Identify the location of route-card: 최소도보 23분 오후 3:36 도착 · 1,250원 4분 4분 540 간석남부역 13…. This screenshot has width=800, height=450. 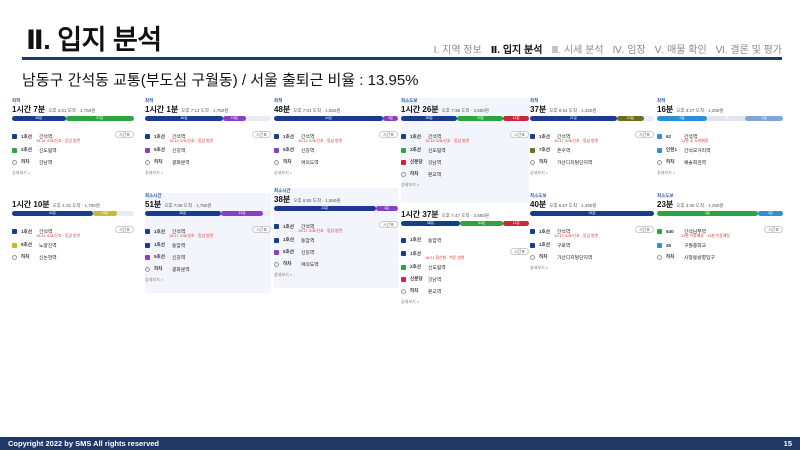
(720, 239).